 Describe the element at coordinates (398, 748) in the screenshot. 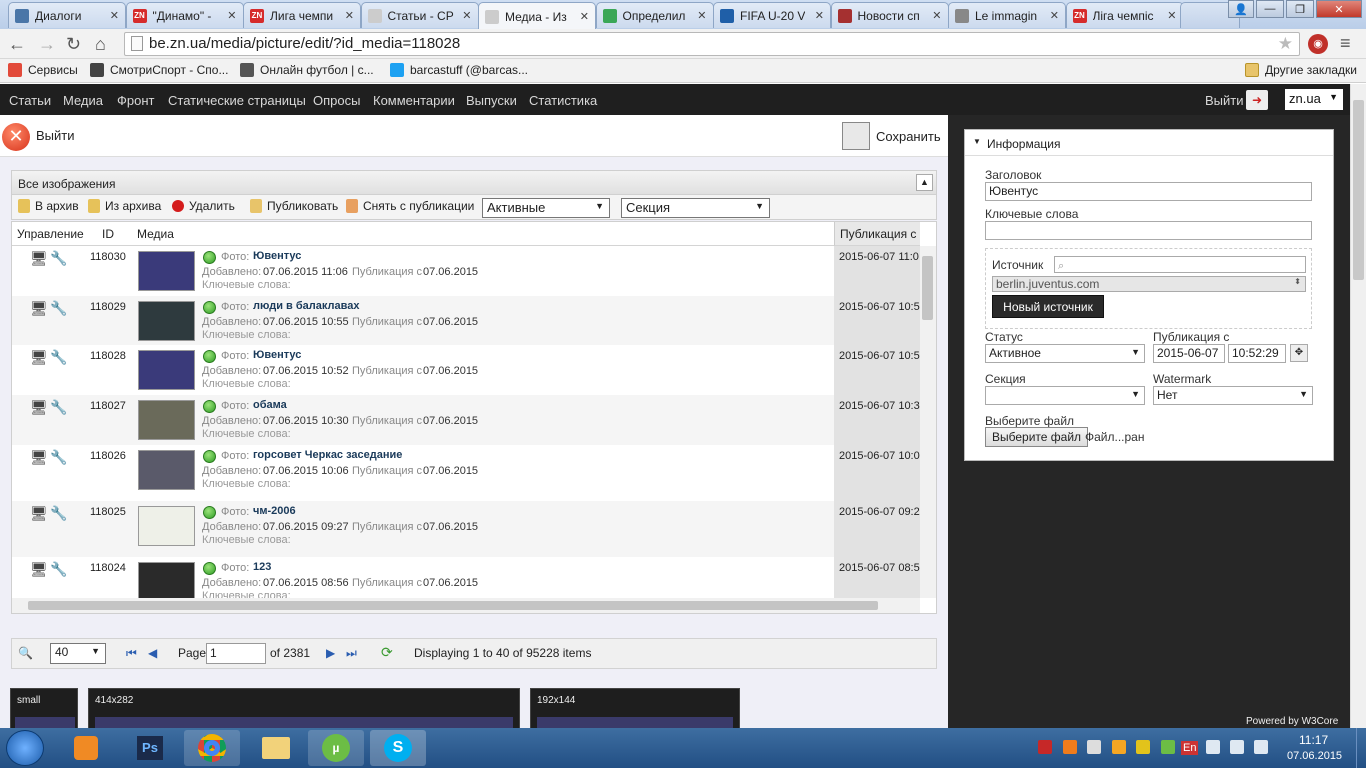

I see `skype-icon: S` at that location.